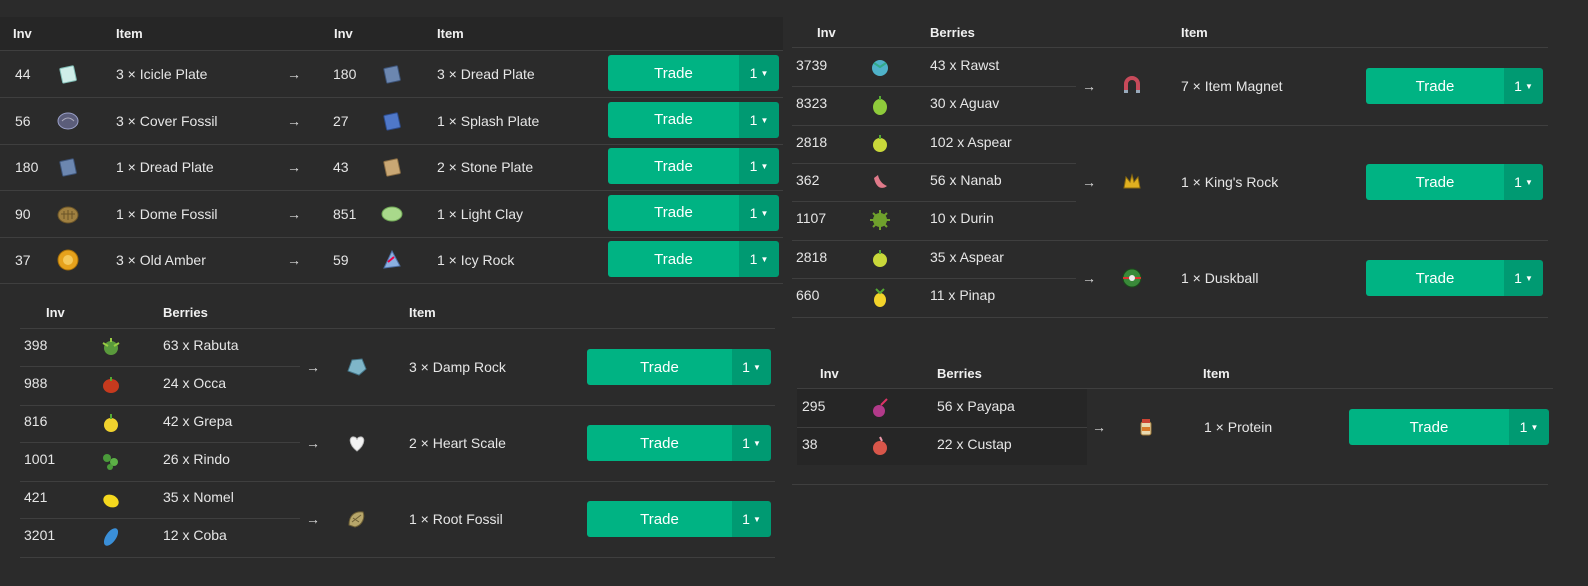 Image resolution: width=1588 pixels, height=586 pixels. I want to click on inventory-count: 295, so click(814, 406).